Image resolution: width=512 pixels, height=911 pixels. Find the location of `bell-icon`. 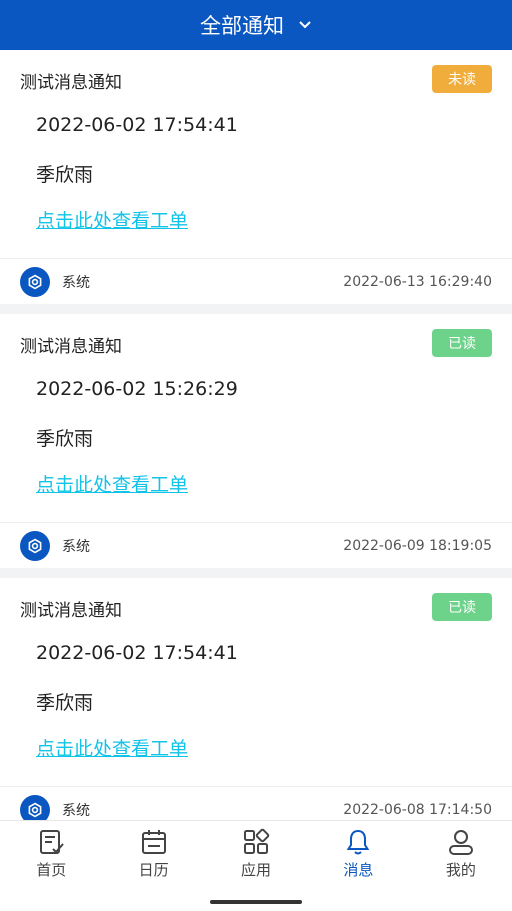

bell-icon is located at coordinates (358, 842).